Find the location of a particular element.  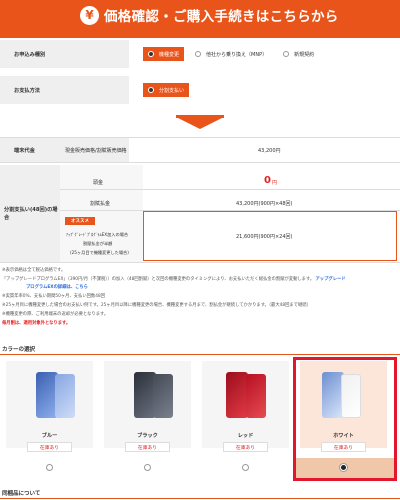

down-payment-label: 頭金 is located at coordinates (98, 183).